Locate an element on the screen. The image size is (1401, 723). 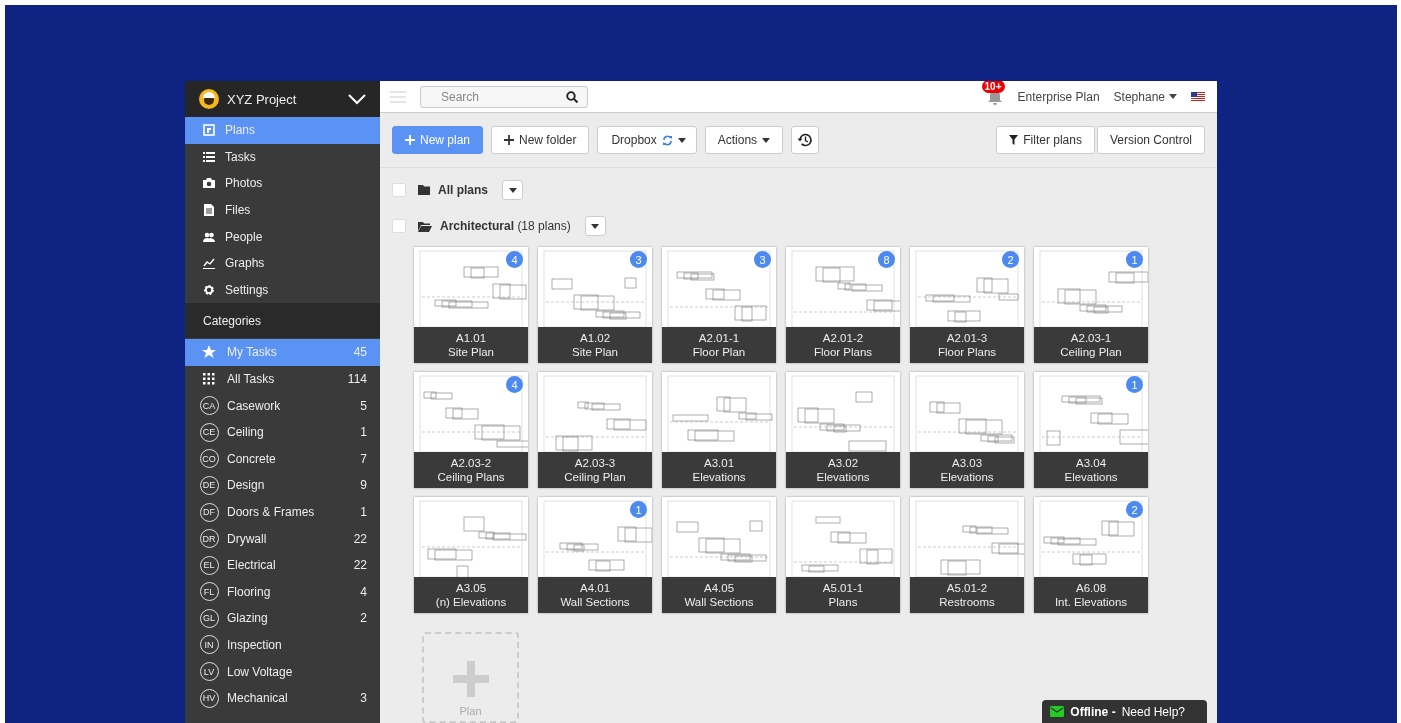
plan-code: A1.02 is located at coordinates (595, 338).